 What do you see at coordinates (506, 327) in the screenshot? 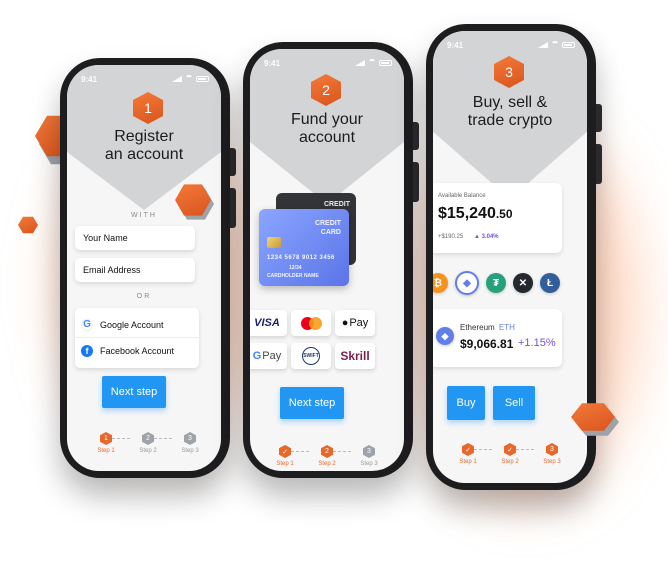
I see `asset-ticker: ETH` at bounding box center [506, 327].